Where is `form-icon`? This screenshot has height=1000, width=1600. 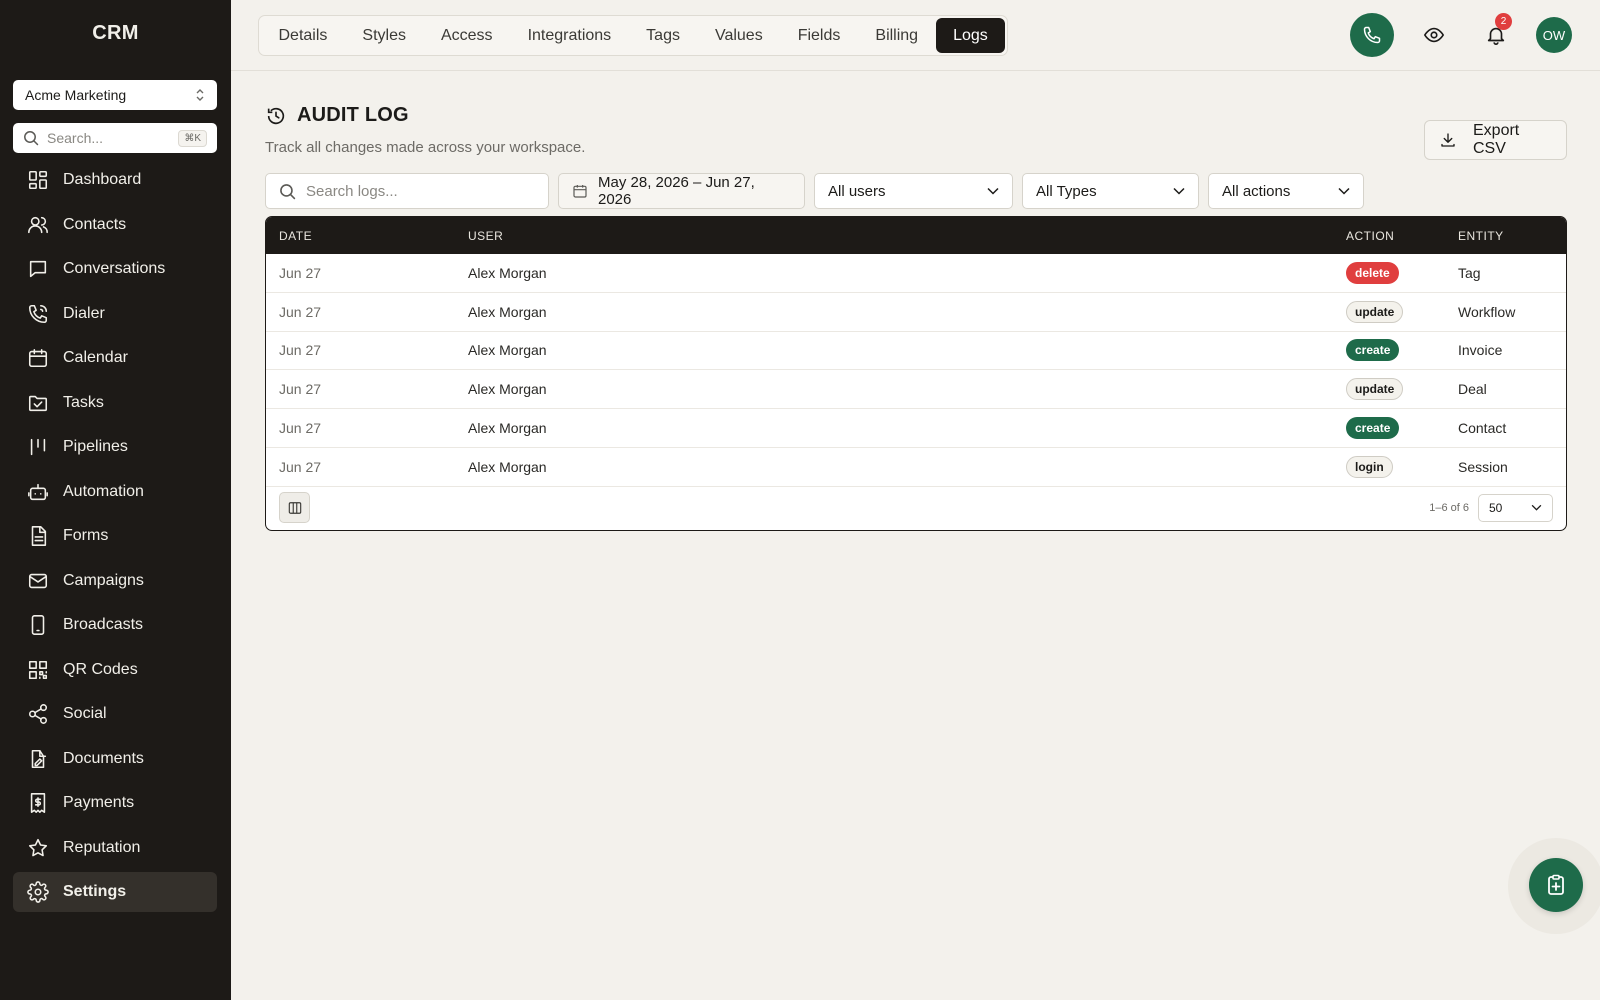
form-icon is located at coordinates (38, 536).